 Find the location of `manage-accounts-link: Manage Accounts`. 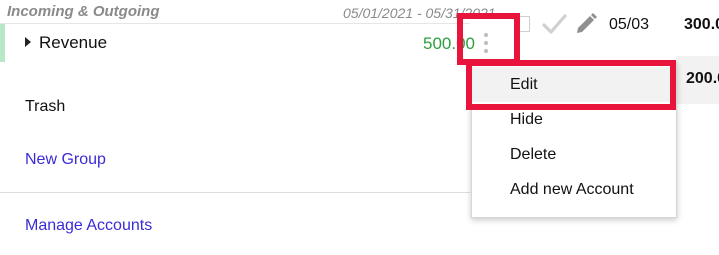

manage-accounts-link: Manage Accounts is located at coordinates (88, 226).